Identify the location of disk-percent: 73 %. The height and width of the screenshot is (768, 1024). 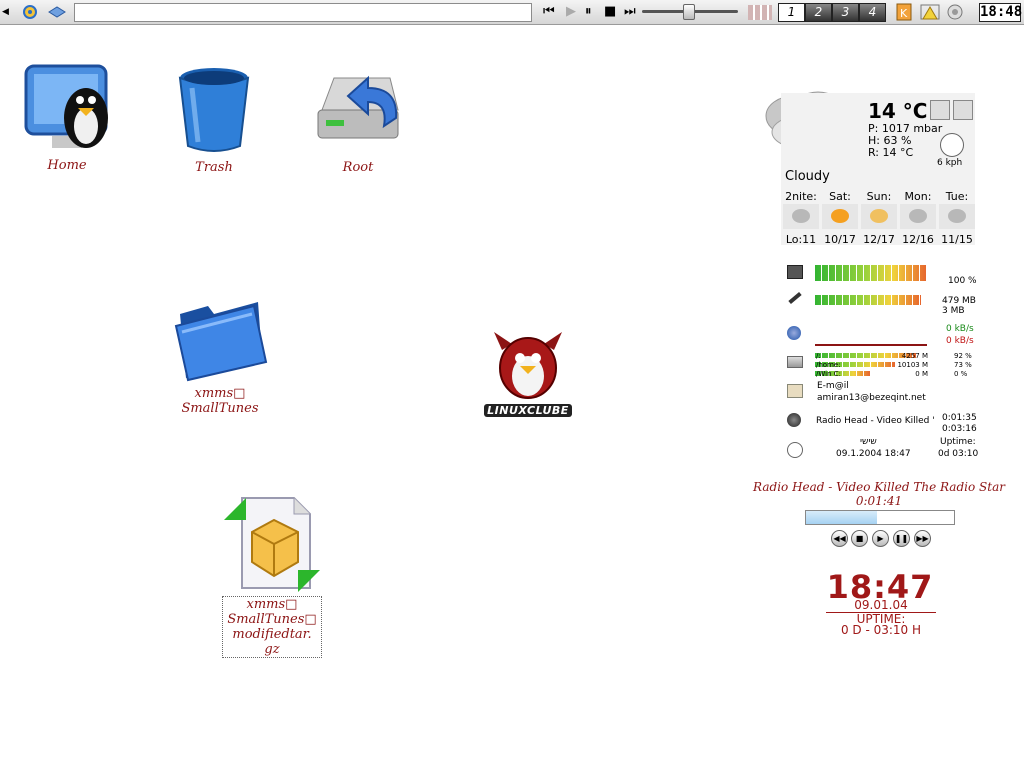
(963, 365).